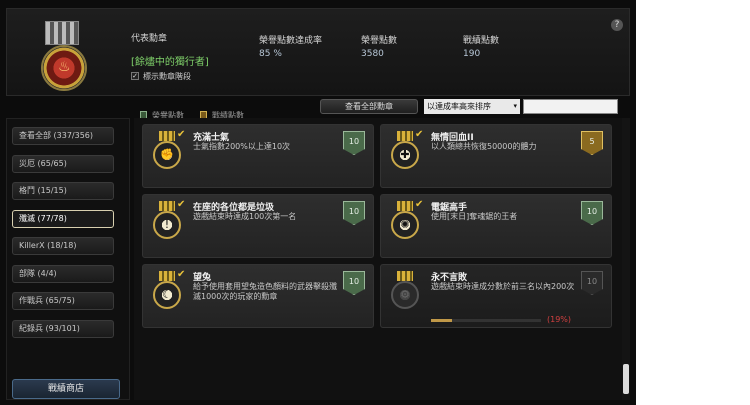 The width and height of the screenshot is (750, 405). Describe the element at coordinates (626, 259) in the screenshot. I see `scrollbar` at that location.